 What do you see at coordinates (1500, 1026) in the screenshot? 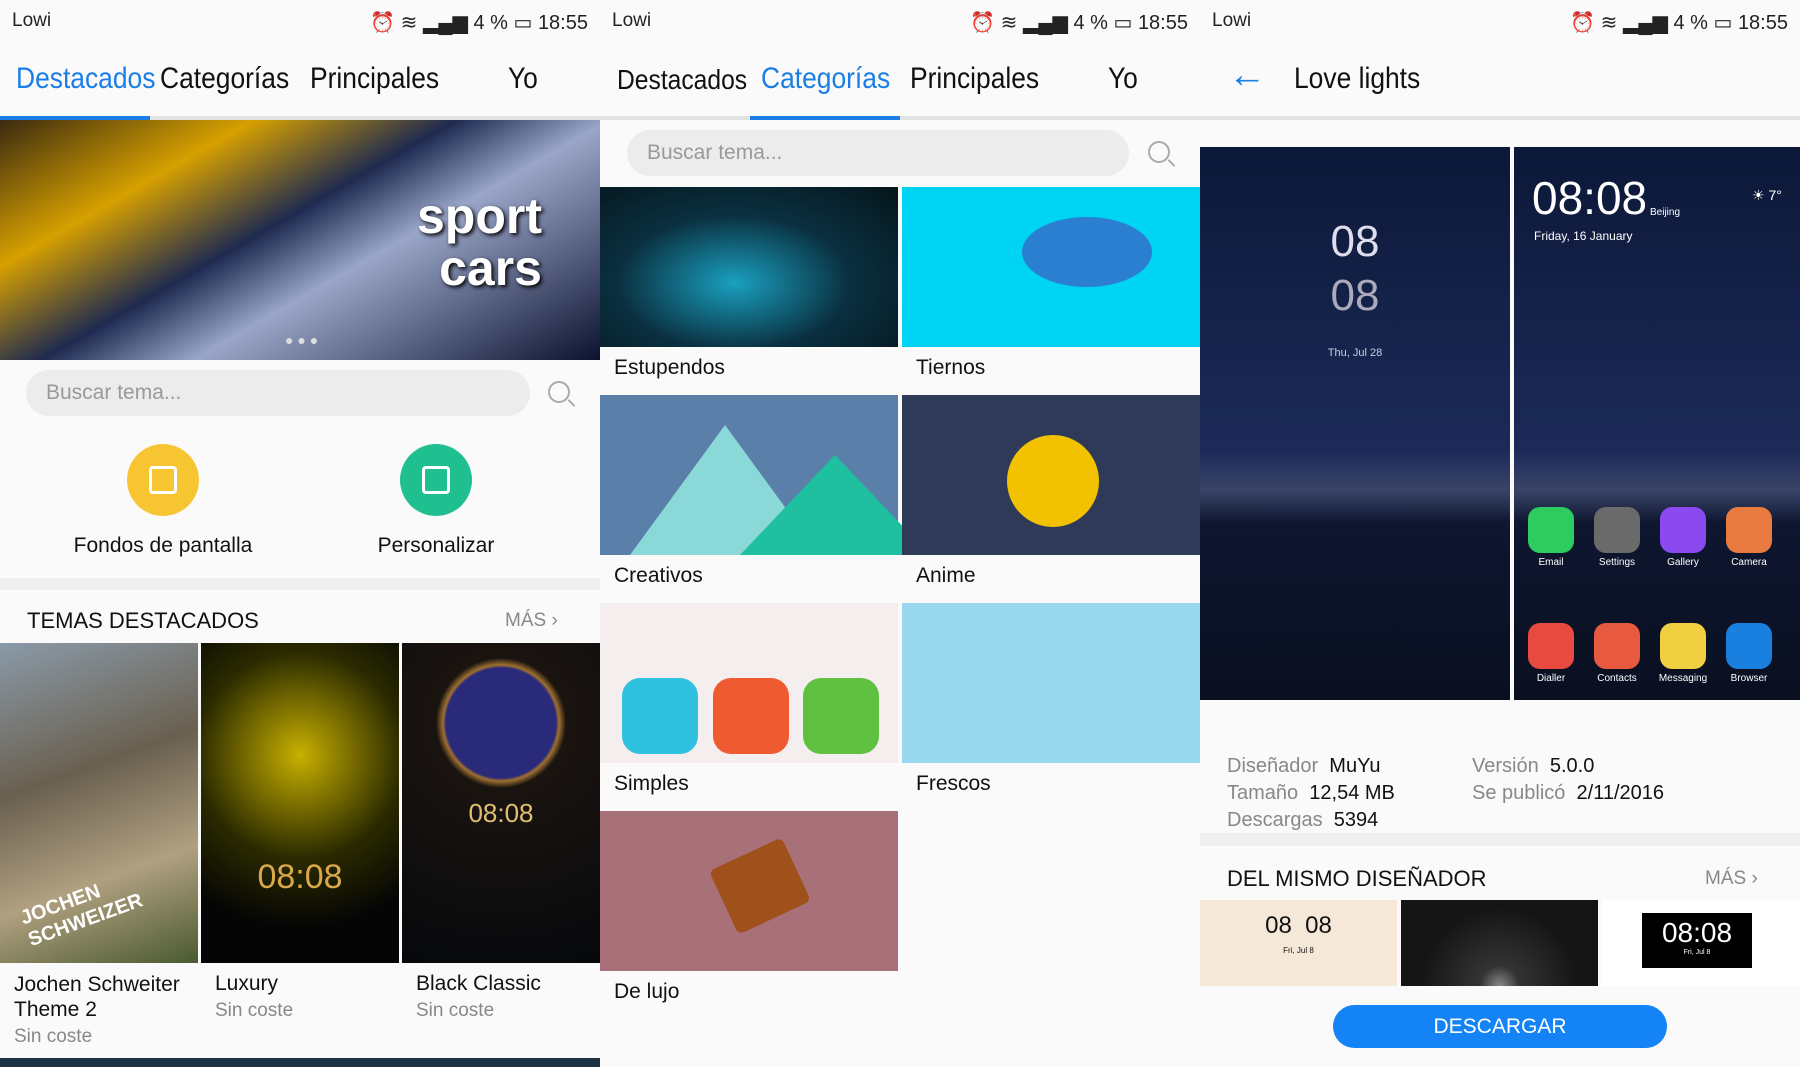
I see `download-button: DESCARGAR` at bounding box center [1500, 1026].